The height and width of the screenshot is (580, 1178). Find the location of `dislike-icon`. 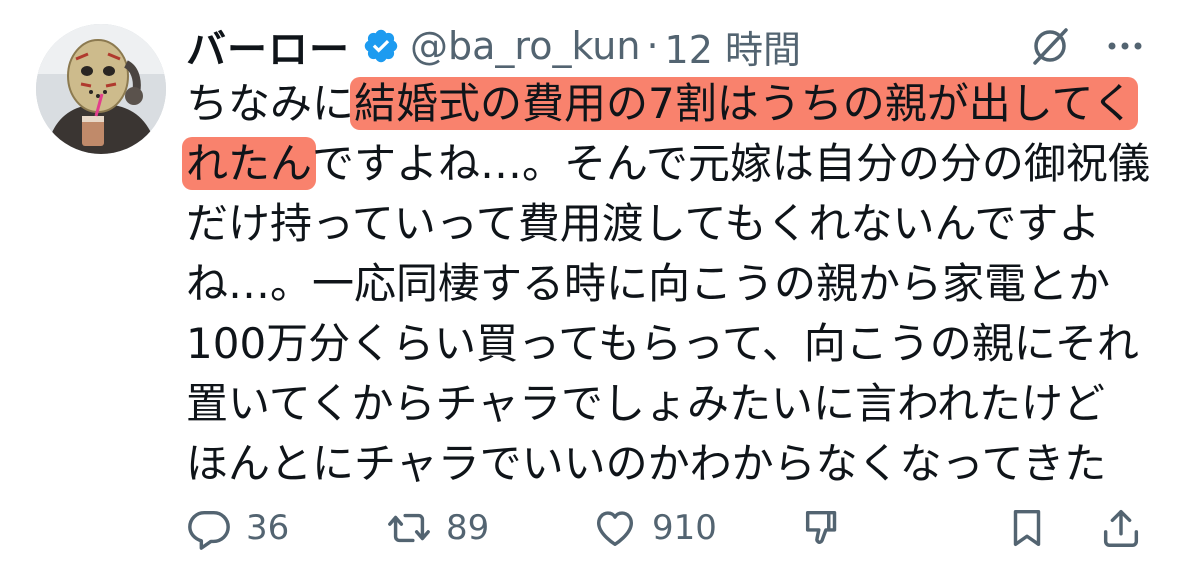

dislike-icon is located at coordinates (823, 528).